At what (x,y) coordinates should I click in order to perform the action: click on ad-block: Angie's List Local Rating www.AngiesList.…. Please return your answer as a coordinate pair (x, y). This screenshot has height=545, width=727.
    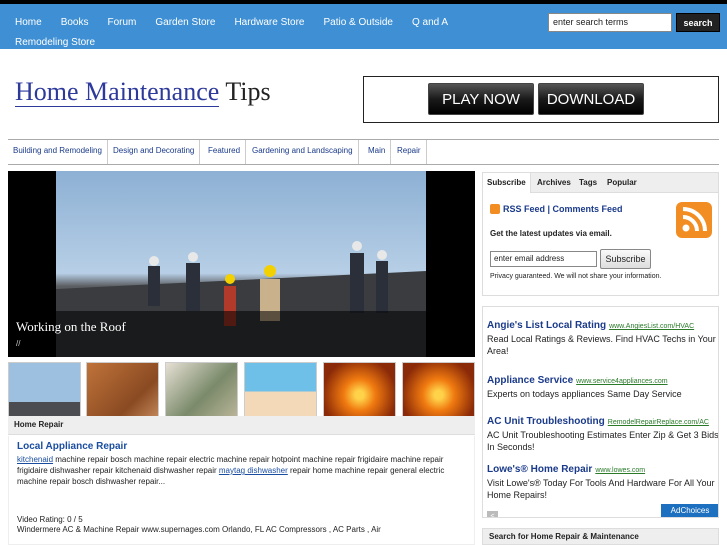
    Looking at the image, I should click on (600, 412).